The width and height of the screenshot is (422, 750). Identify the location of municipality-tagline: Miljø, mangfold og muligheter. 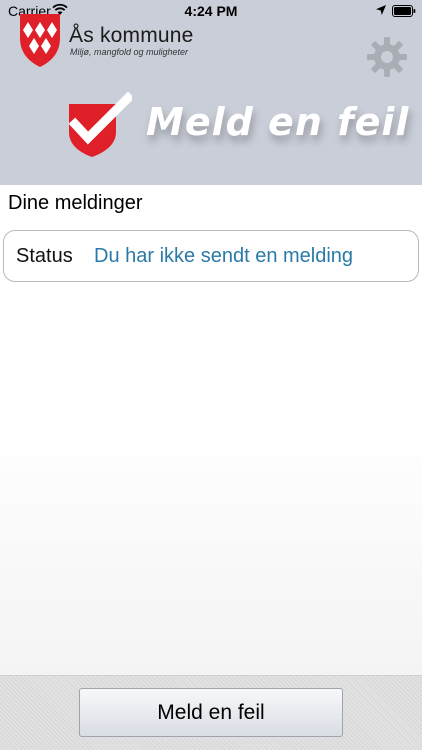
(129, 52).